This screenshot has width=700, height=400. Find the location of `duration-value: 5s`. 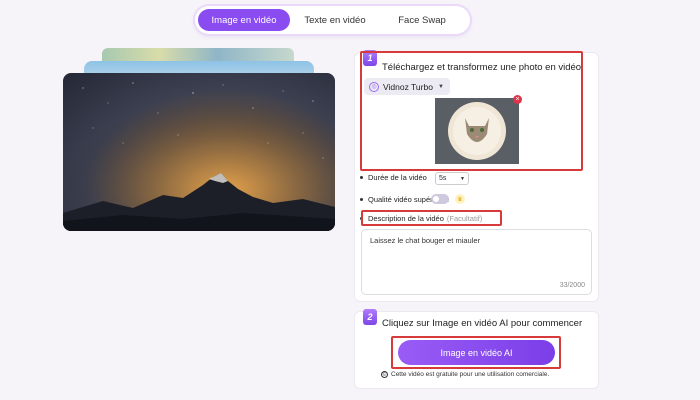

duration-value: 5s is located at coordinates (443, 178).